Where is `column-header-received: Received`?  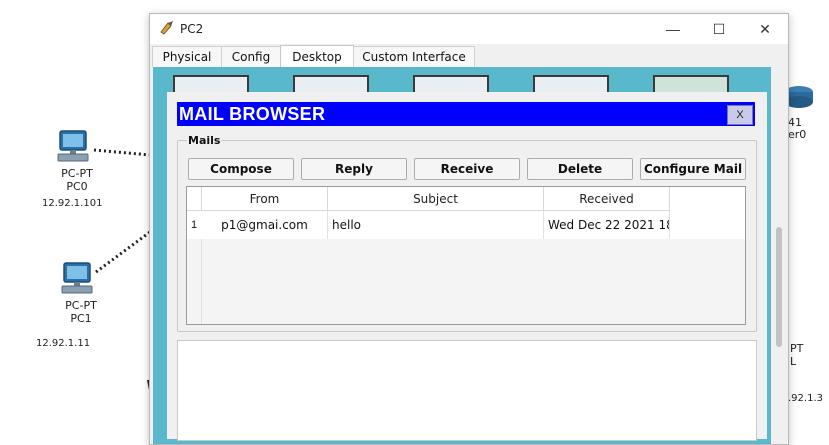 column-header-received: Received is located at coordinates (607, 199).